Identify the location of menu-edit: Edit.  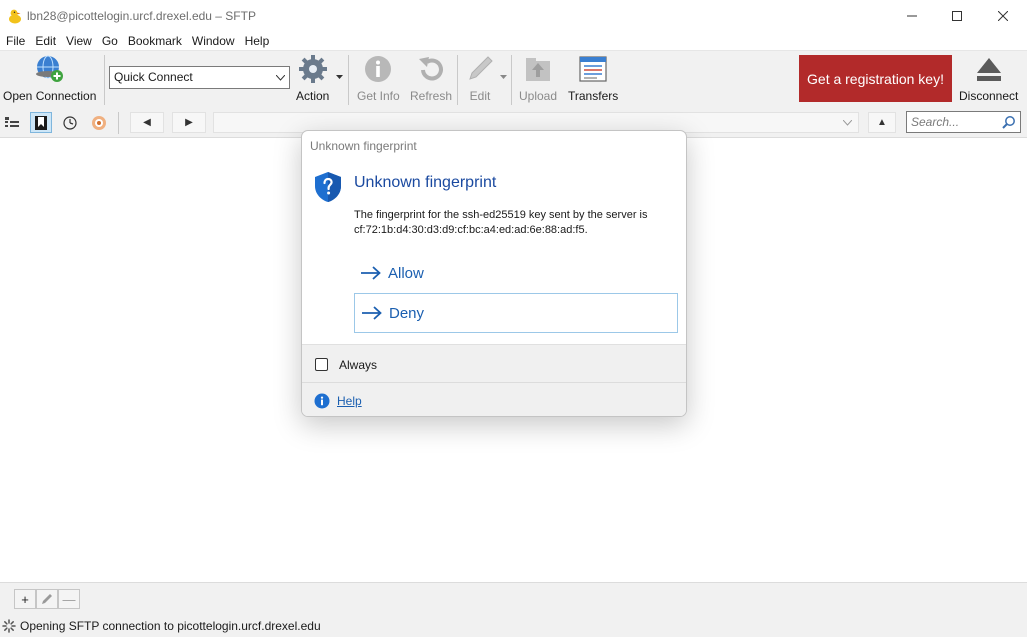
(45, 41).